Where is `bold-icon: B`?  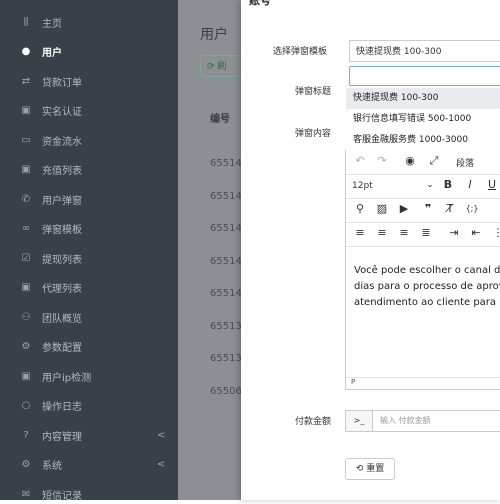 bold-icon: B is located at coordinates (448, 184).